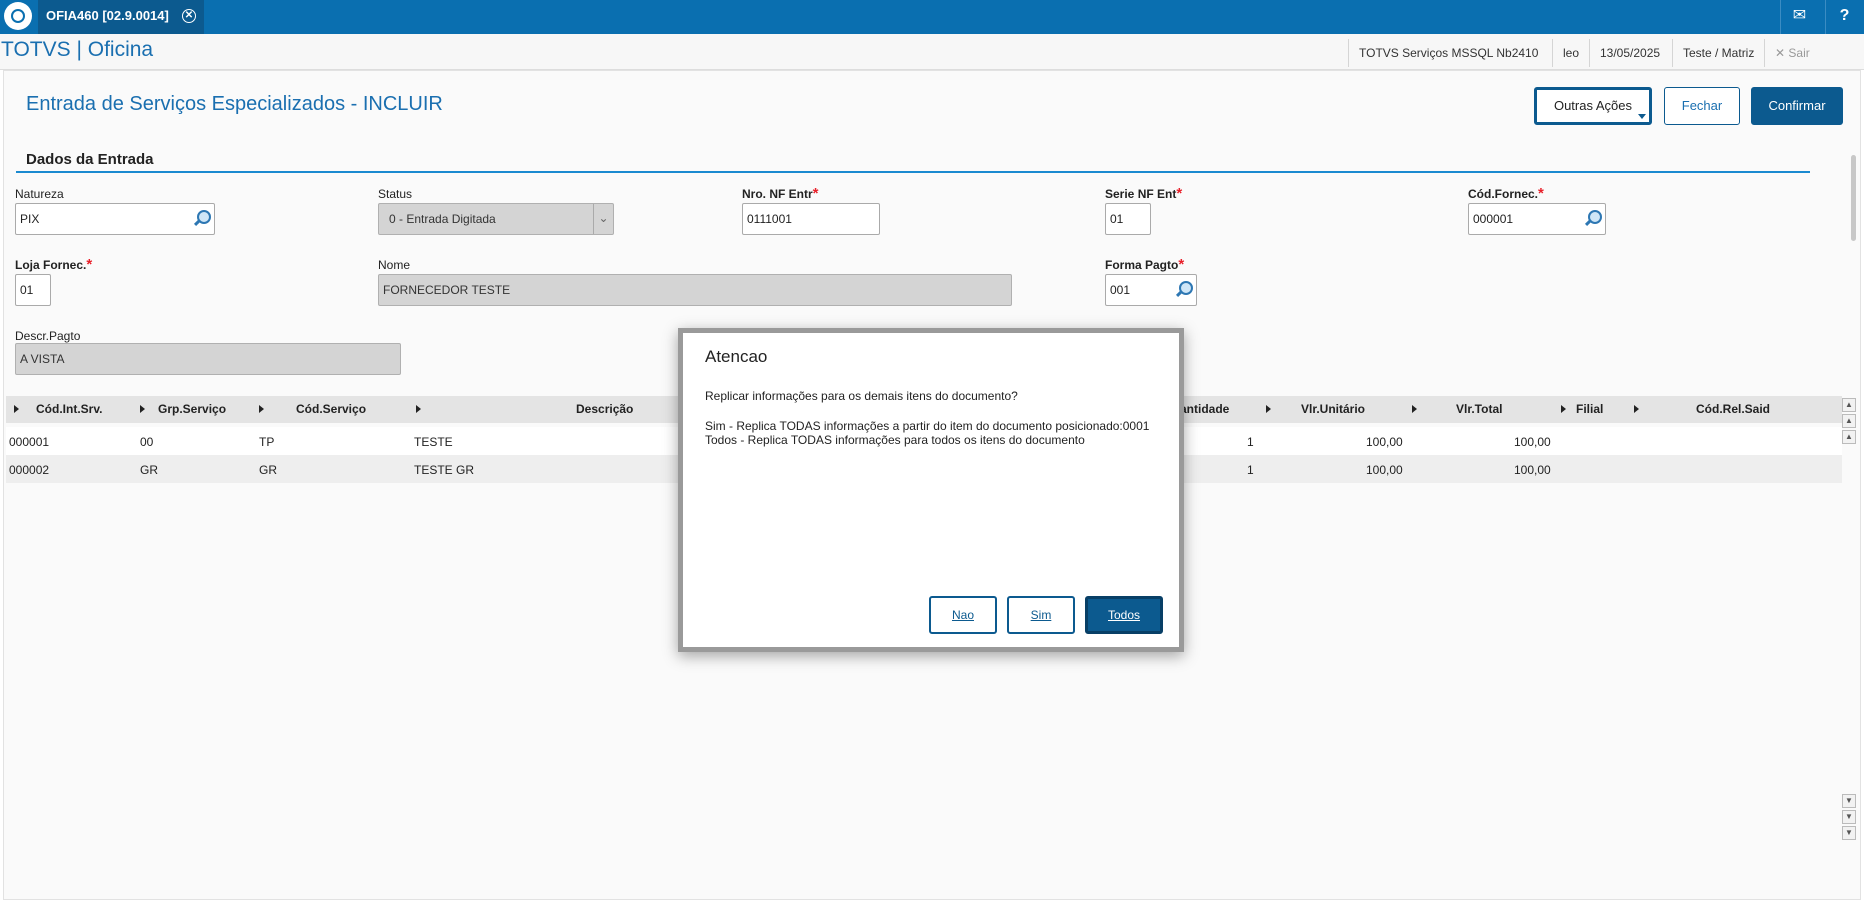  Describe the element at coordinates (1814, 53) in the screenshot. I see `exit-button: ✕ Sair` at that location.